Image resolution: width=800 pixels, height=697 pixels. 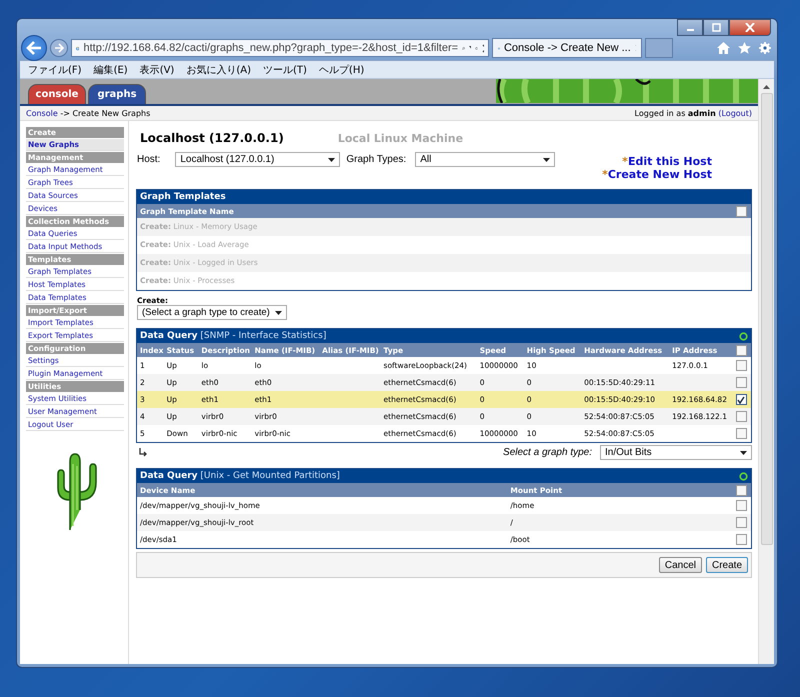 What do you see at coordinates (149, 159) in the screenshot?
I see `host-label: Host:` at bounding box center [149, 159].